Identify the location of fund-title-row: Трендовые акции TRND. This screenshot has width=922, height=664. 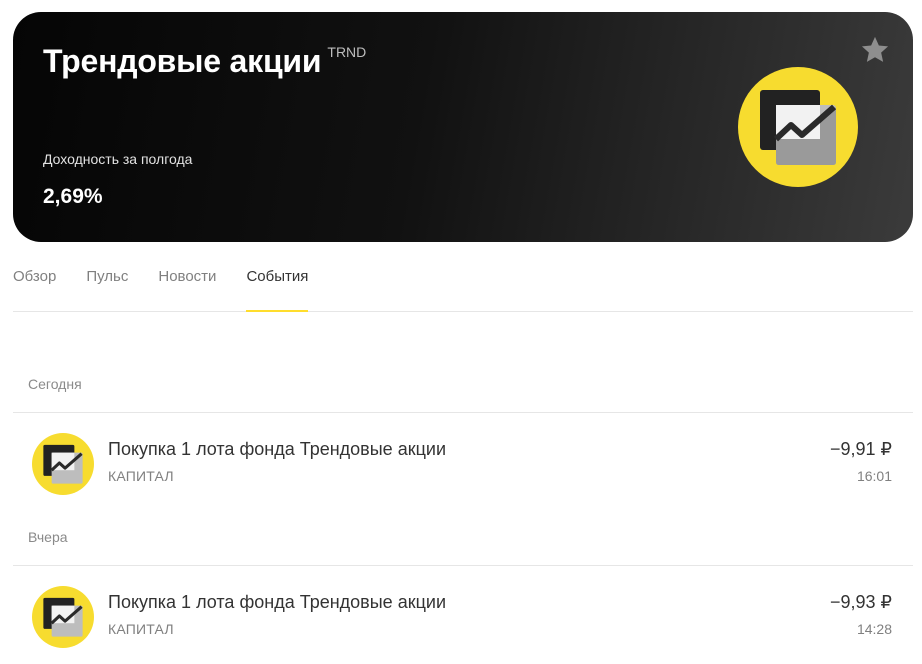
(204, 61).